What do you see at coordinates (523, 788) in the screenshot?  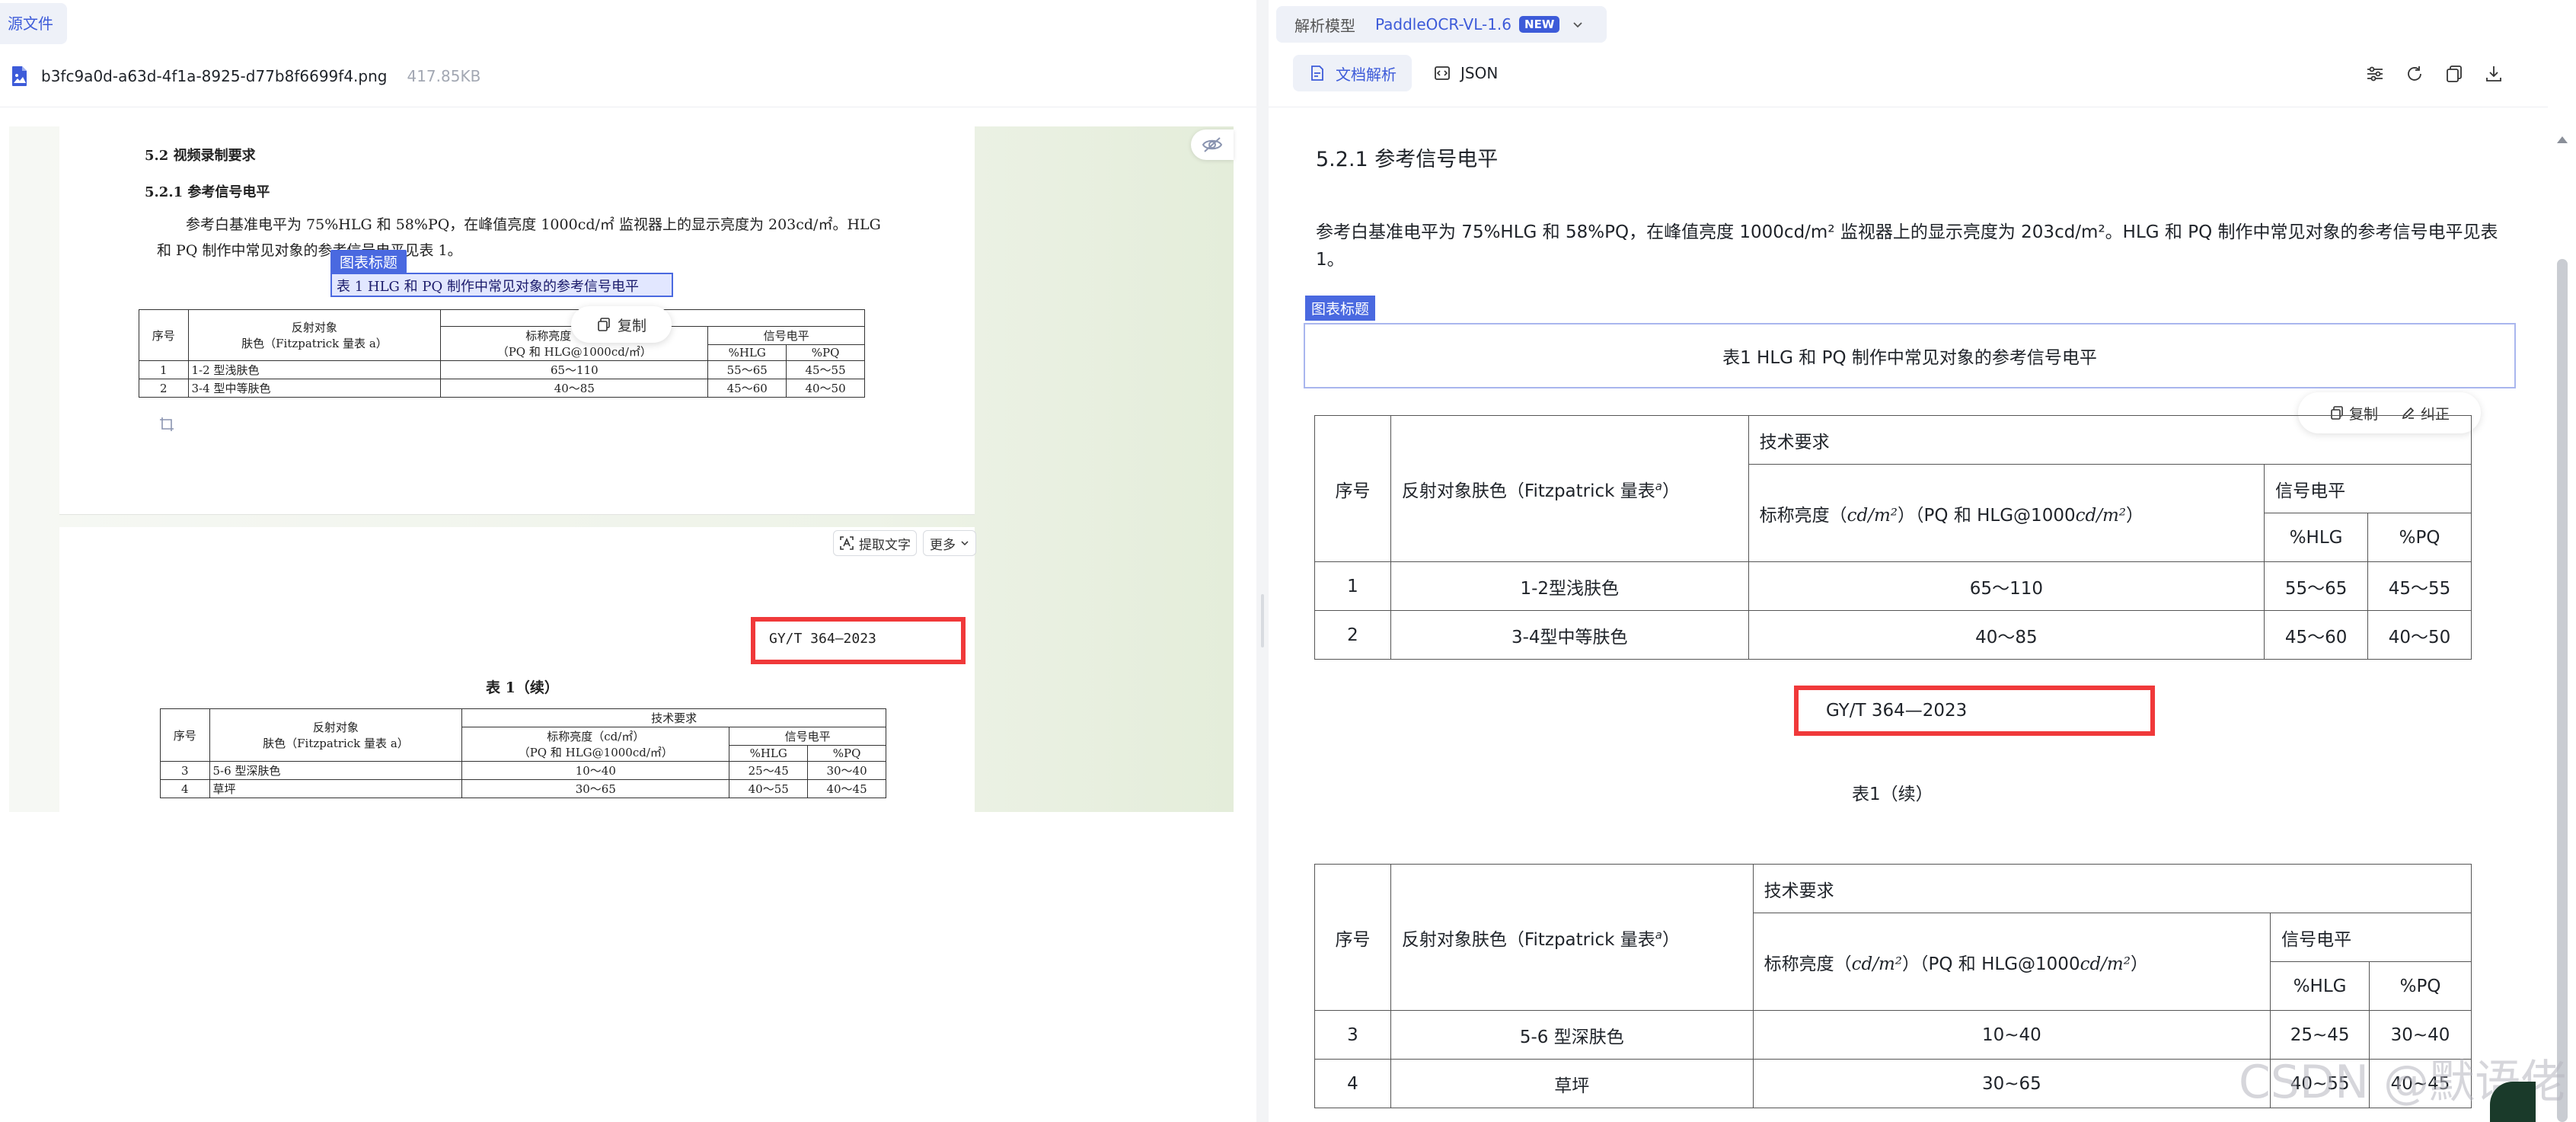 I see `table-row: 4 草坪 30～65 40～55 40～45` at bounding box center [523, 788].